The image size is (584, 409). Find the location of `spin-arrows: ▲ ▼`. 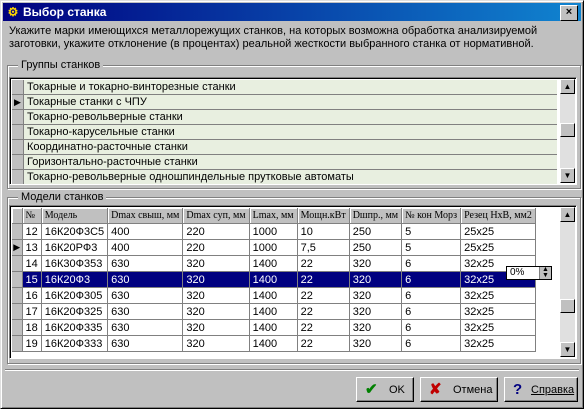

spin-arrows: ▲ ▼ is located at coordinates (545, 272).